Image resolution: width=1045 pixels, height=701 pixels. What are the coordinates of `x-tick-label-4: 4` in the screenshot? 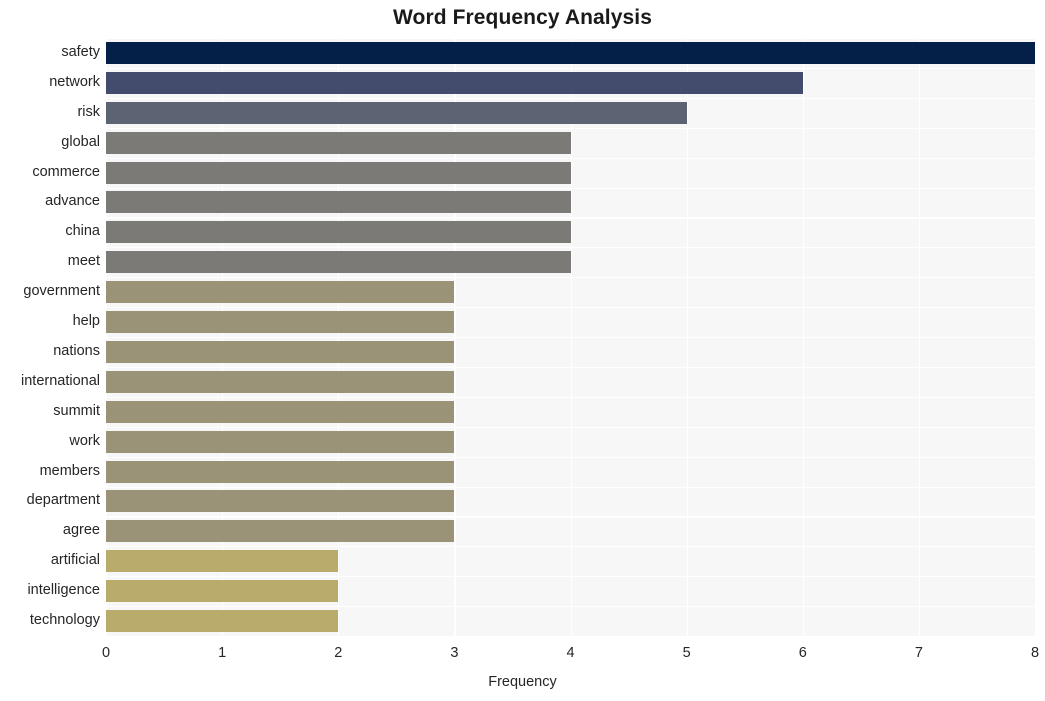 It's located at (570, 653).